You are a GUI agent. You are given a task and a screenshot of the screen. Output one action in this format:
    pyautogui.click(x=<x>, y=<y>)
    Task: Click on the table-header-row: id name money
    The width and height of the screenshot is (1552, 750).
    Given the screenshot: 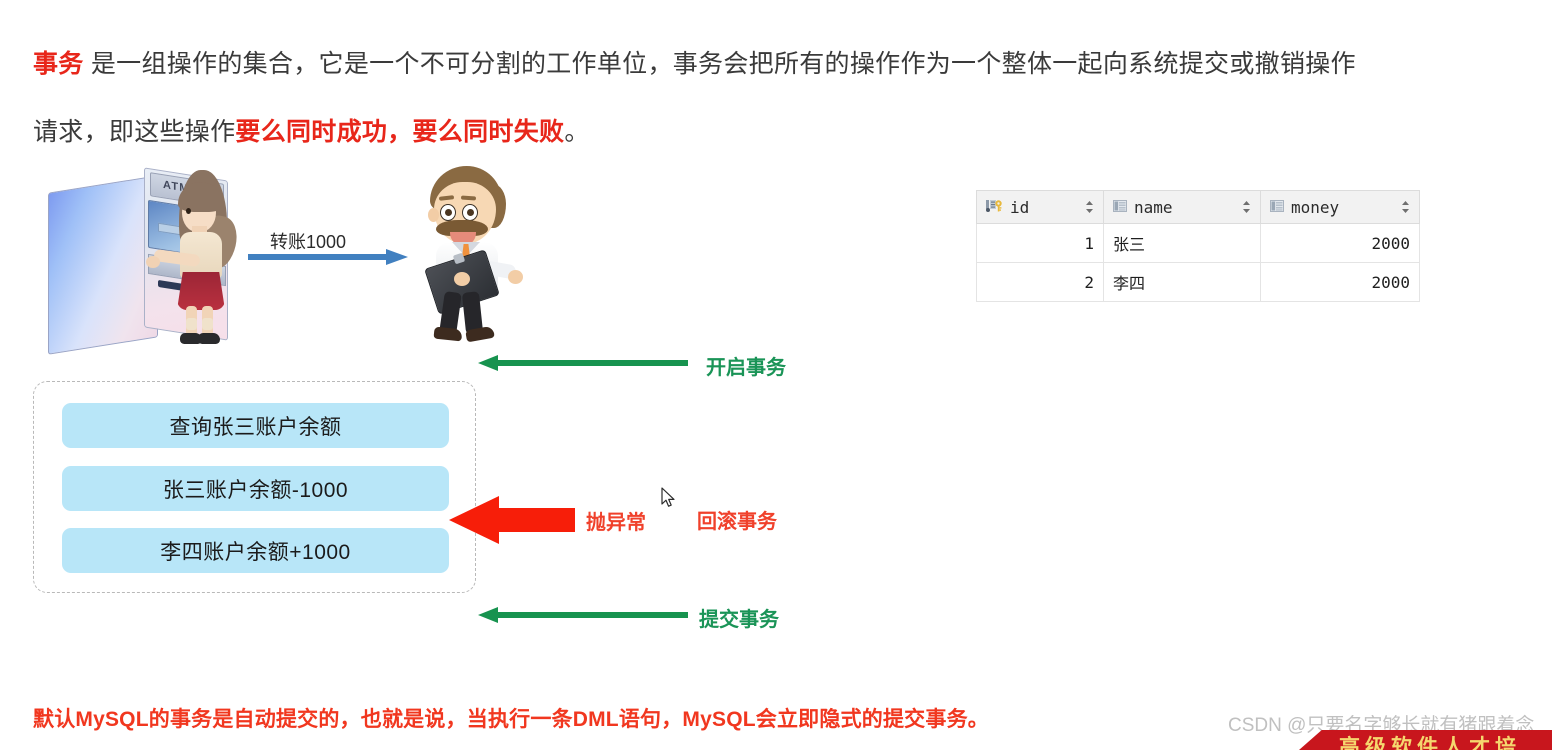 What is the action you would take?
    pyautogui.click(x=1198, y=207)
    